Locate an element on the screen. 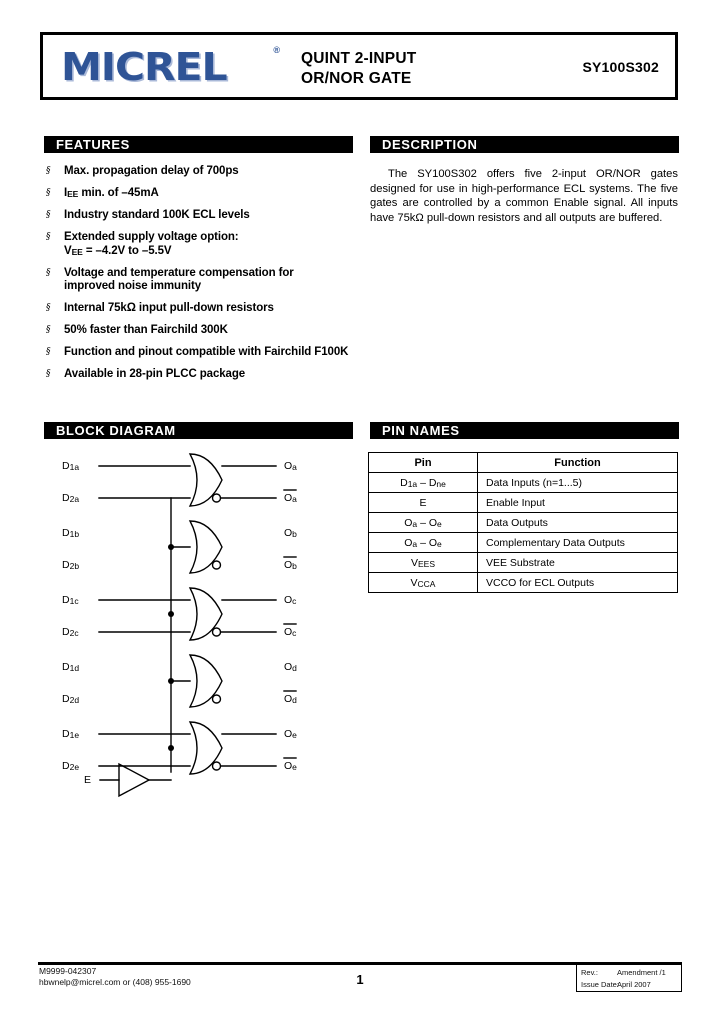 Image resolution: width=720 pixels, height=1012 pixels. micrel-logo: MICREL ® is located at coordinates (170, 67).